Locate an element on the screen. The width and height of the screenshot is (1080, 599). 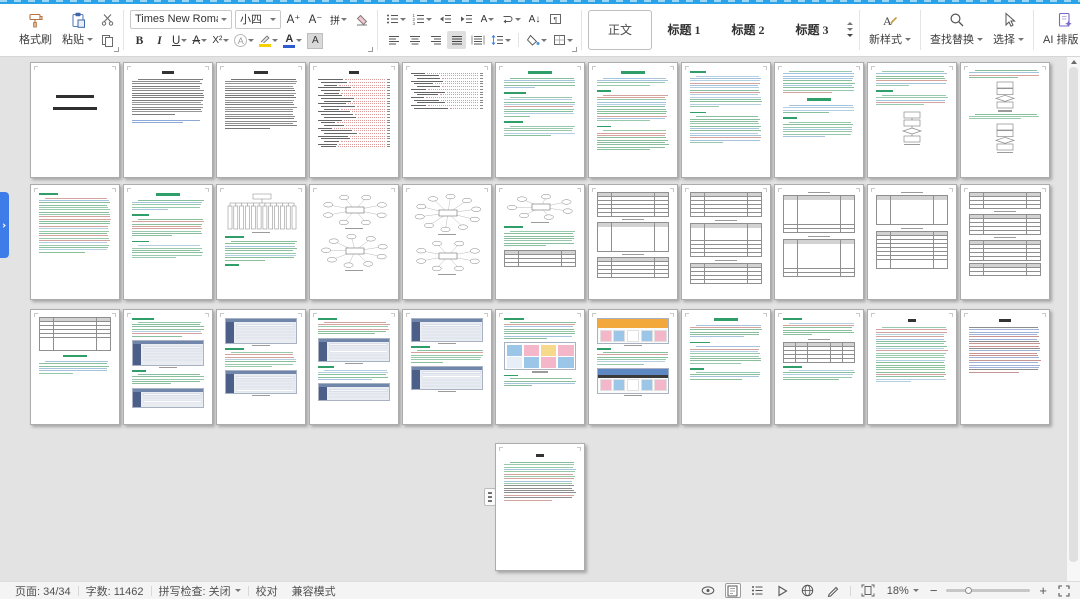
clear-format-button is located at coordinates (361, 19).